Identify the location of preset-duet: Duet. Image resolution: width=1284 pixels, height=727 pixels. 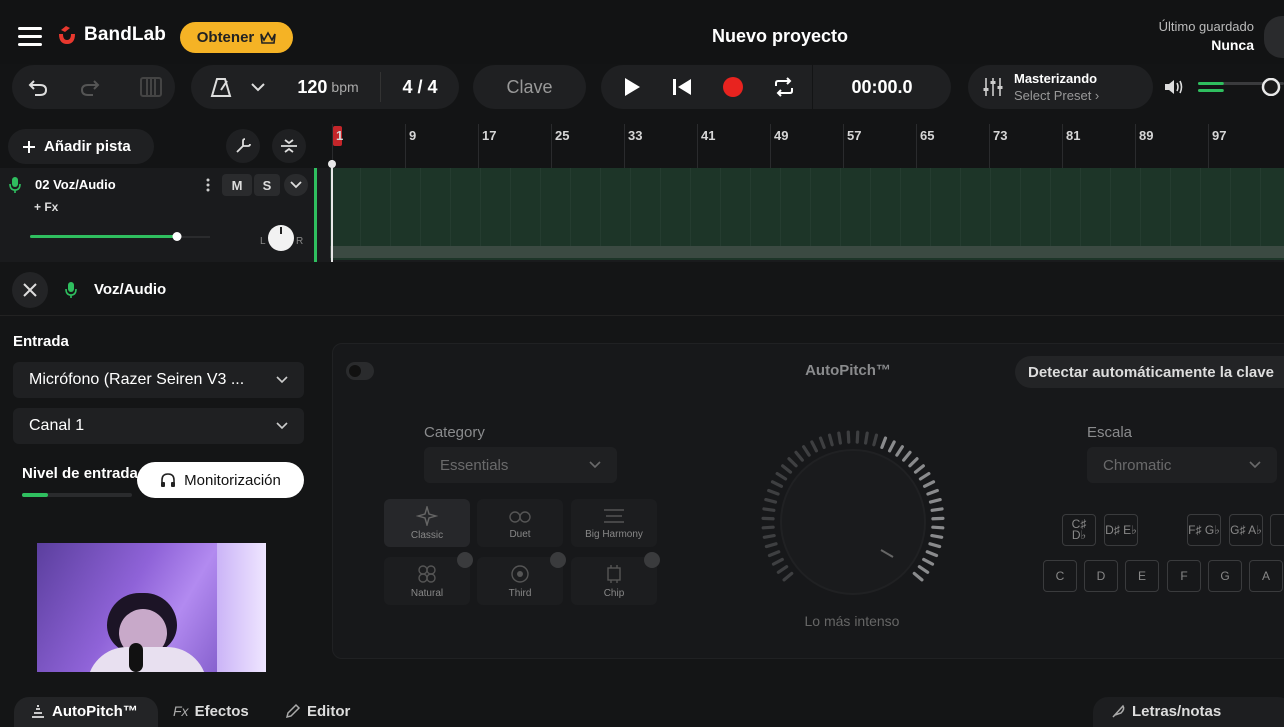
(520, 523).